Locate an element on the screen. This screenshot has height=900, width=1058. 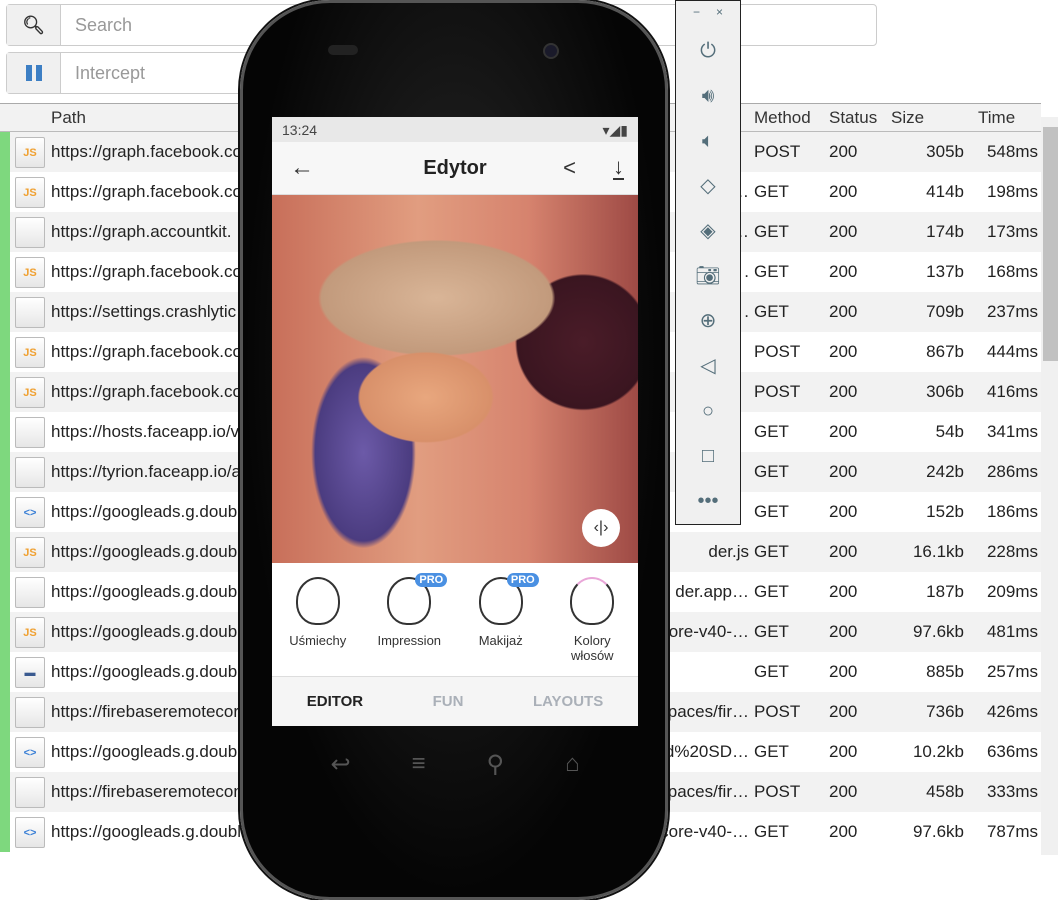
share-icon: < is located at coordinates (569, 168).